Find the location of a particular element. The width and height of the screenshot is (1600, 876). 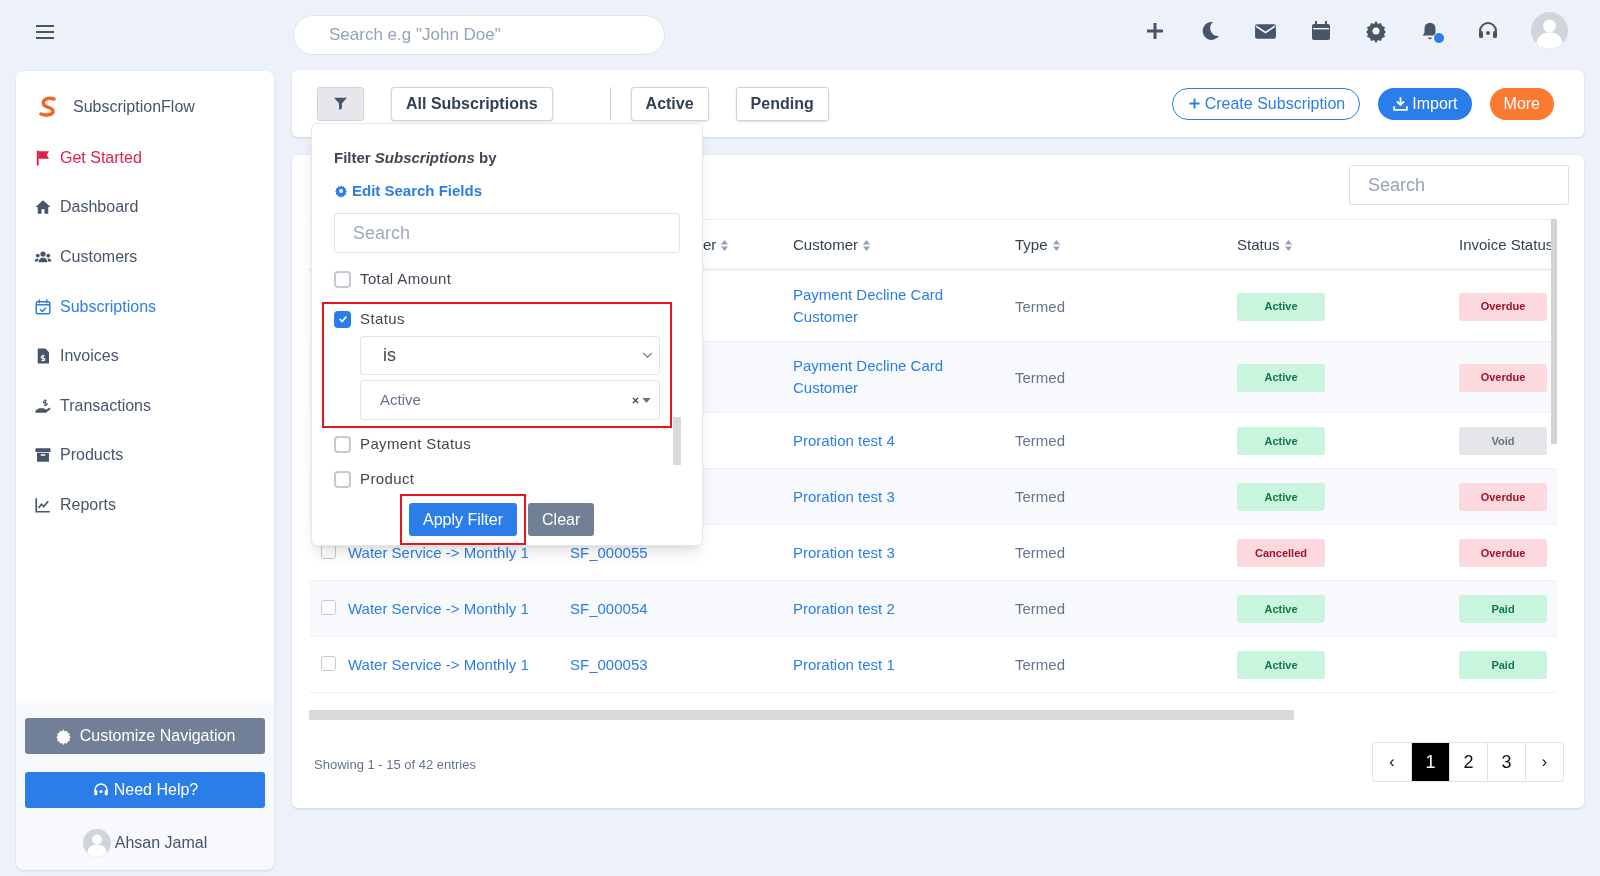

search-field: Search e.g "John Doe" is located at coordinates (479, 35).